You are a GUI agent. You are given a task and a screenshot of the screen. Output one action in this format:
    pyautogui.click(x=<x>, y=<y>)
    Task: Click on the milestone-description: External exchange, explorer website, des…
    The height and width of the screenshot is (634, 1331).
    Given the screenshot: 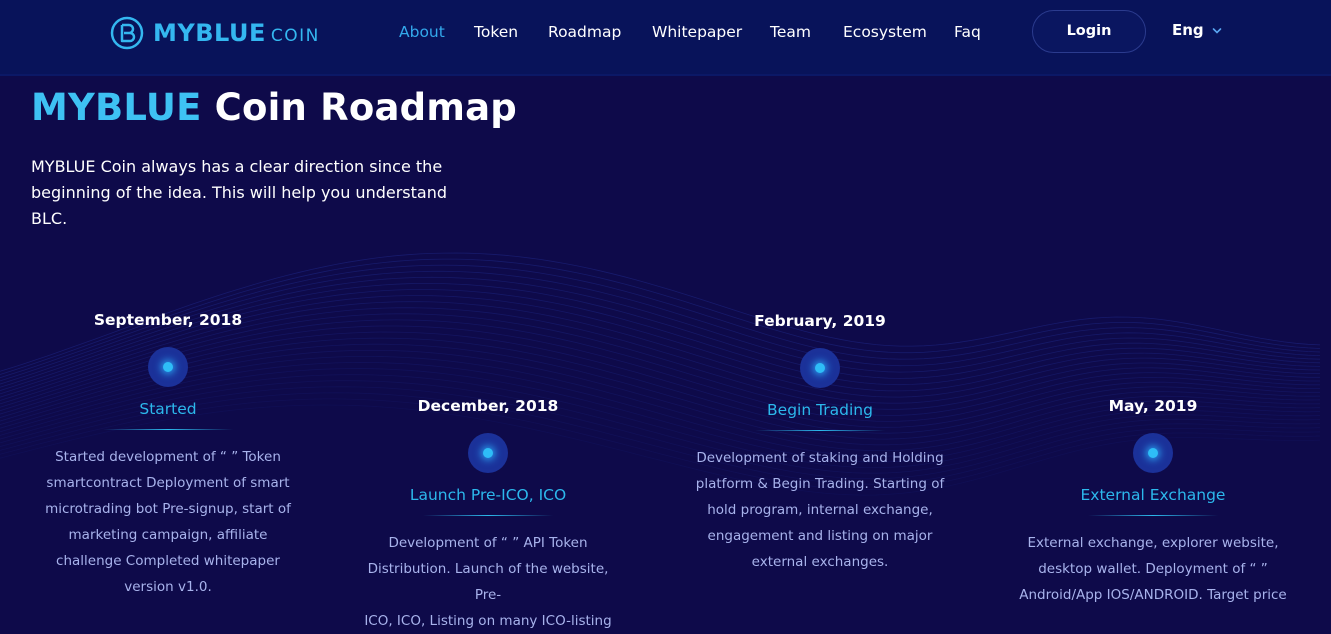 What is the action you would take?
    pyautogui.click(x=1153, y=569)
    